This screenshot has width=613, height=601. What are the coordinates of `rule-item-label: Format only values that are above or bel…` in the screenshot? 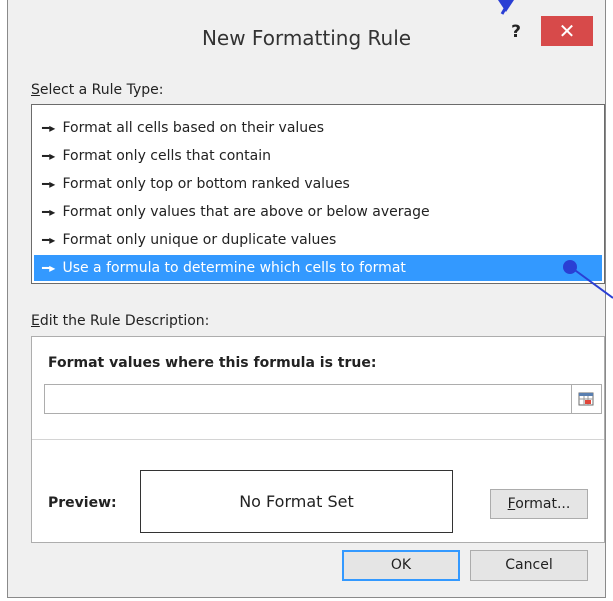 It's located at (246, 212).